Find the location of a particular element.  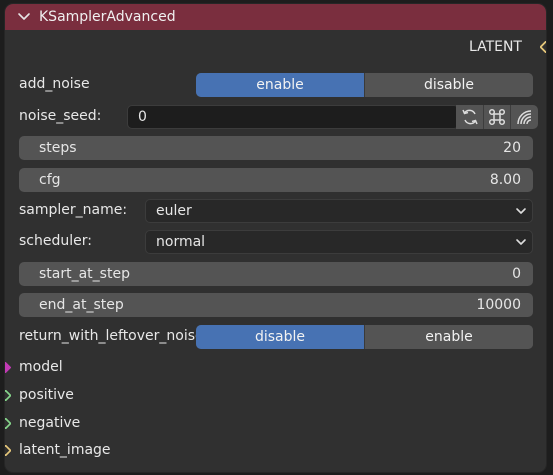

steps-field: steps 20 is located at coordinates (276, 148).